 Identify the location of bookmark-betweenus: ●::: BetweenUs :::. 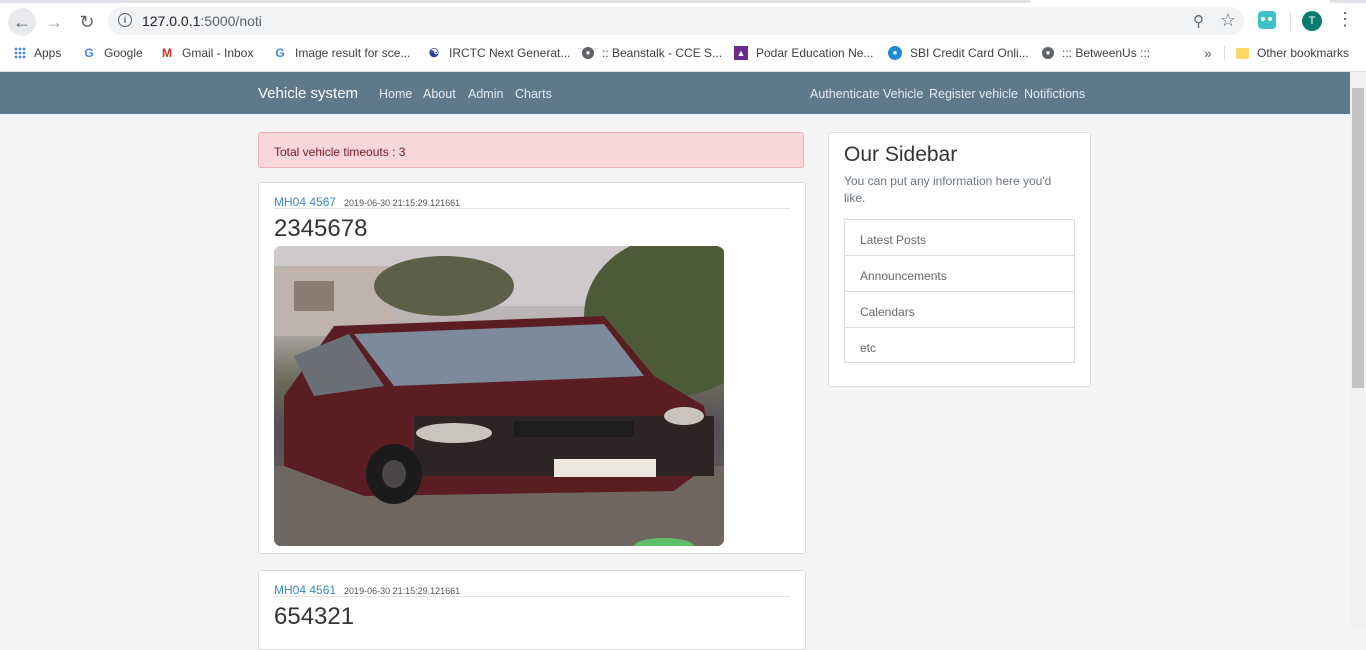
(1096, 53).